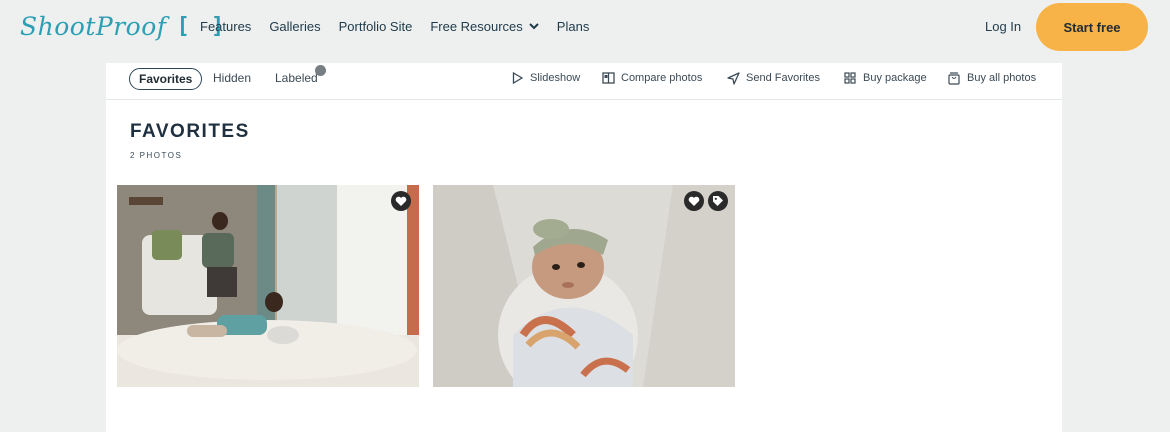 The image size is (1170, 432). What do you see at coordinates (225, 26) in the screenshot?
I see `nav-features: Features` at bounding box center [225, 26].